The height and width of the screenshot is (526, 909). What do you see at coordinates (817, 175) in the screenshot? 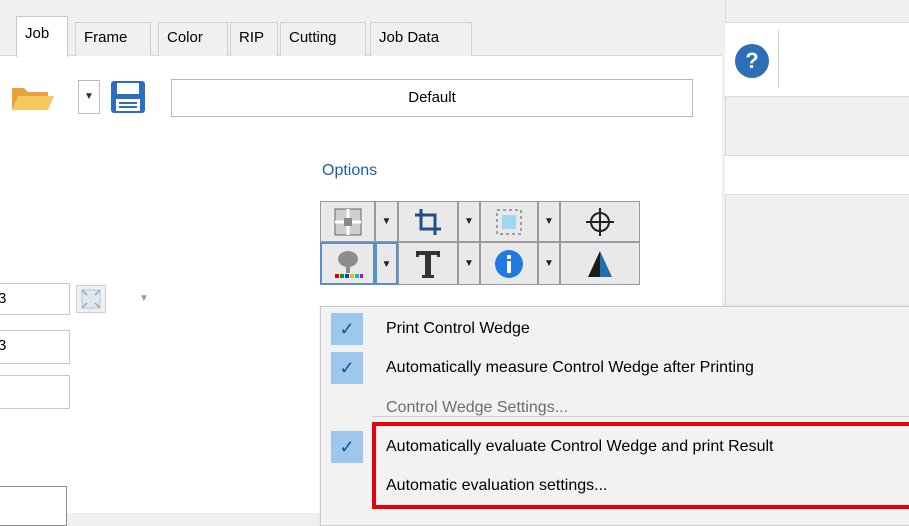
I see `right-header-band` at bounding box center [817, 175].